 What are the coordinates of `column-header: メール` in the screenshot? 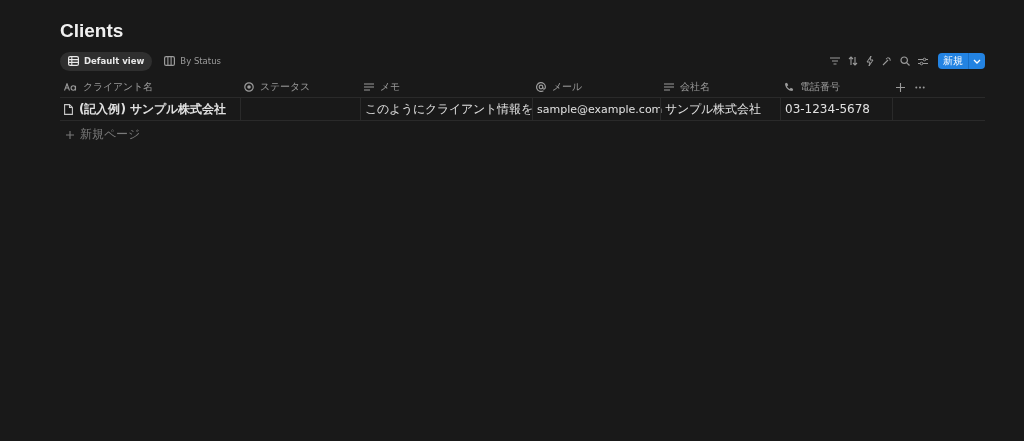 It's located at (567, 87).